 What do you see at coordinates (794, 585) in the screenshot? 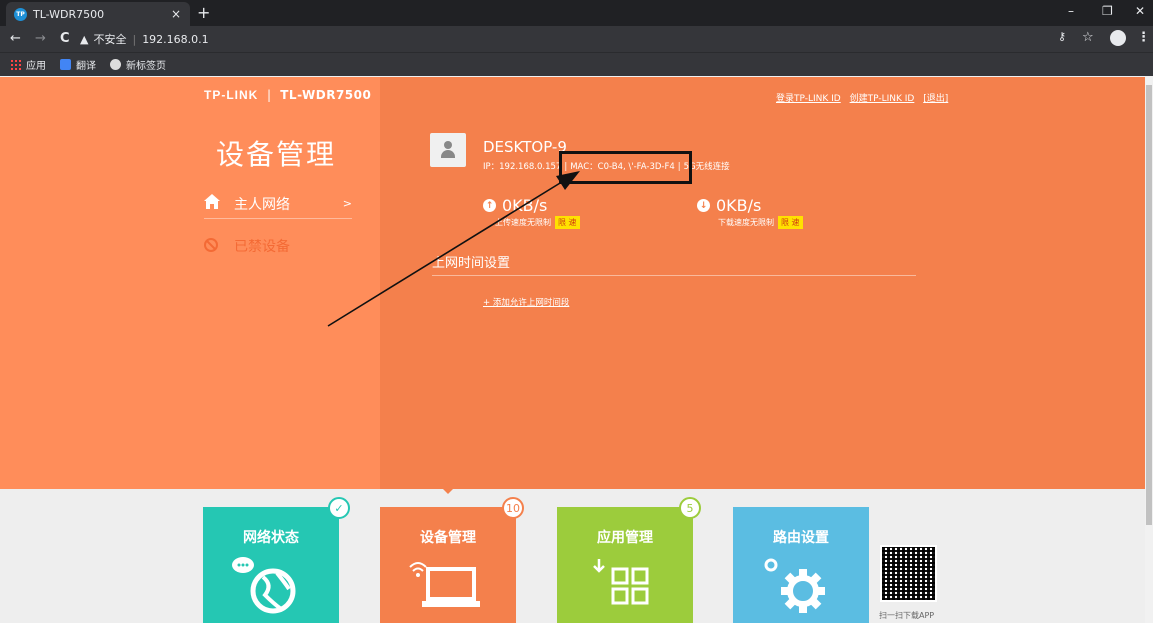
I see `gear-icon` at bounding box center [794, 585].